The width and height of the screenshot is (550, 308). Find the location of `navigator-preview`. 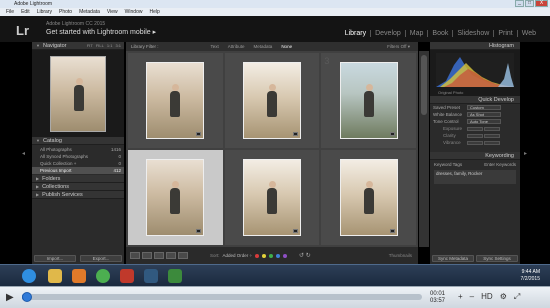

navigator-preview is located at coordinates (78, 93).